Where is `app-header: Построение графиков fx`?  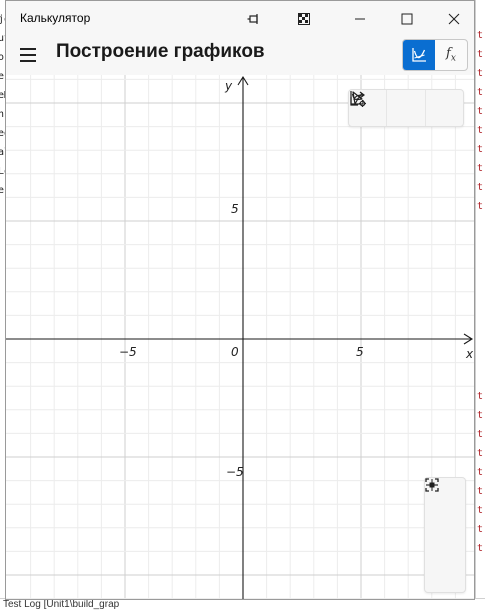
app-header: Построение графиков fx is located at coordinates (240, 56).